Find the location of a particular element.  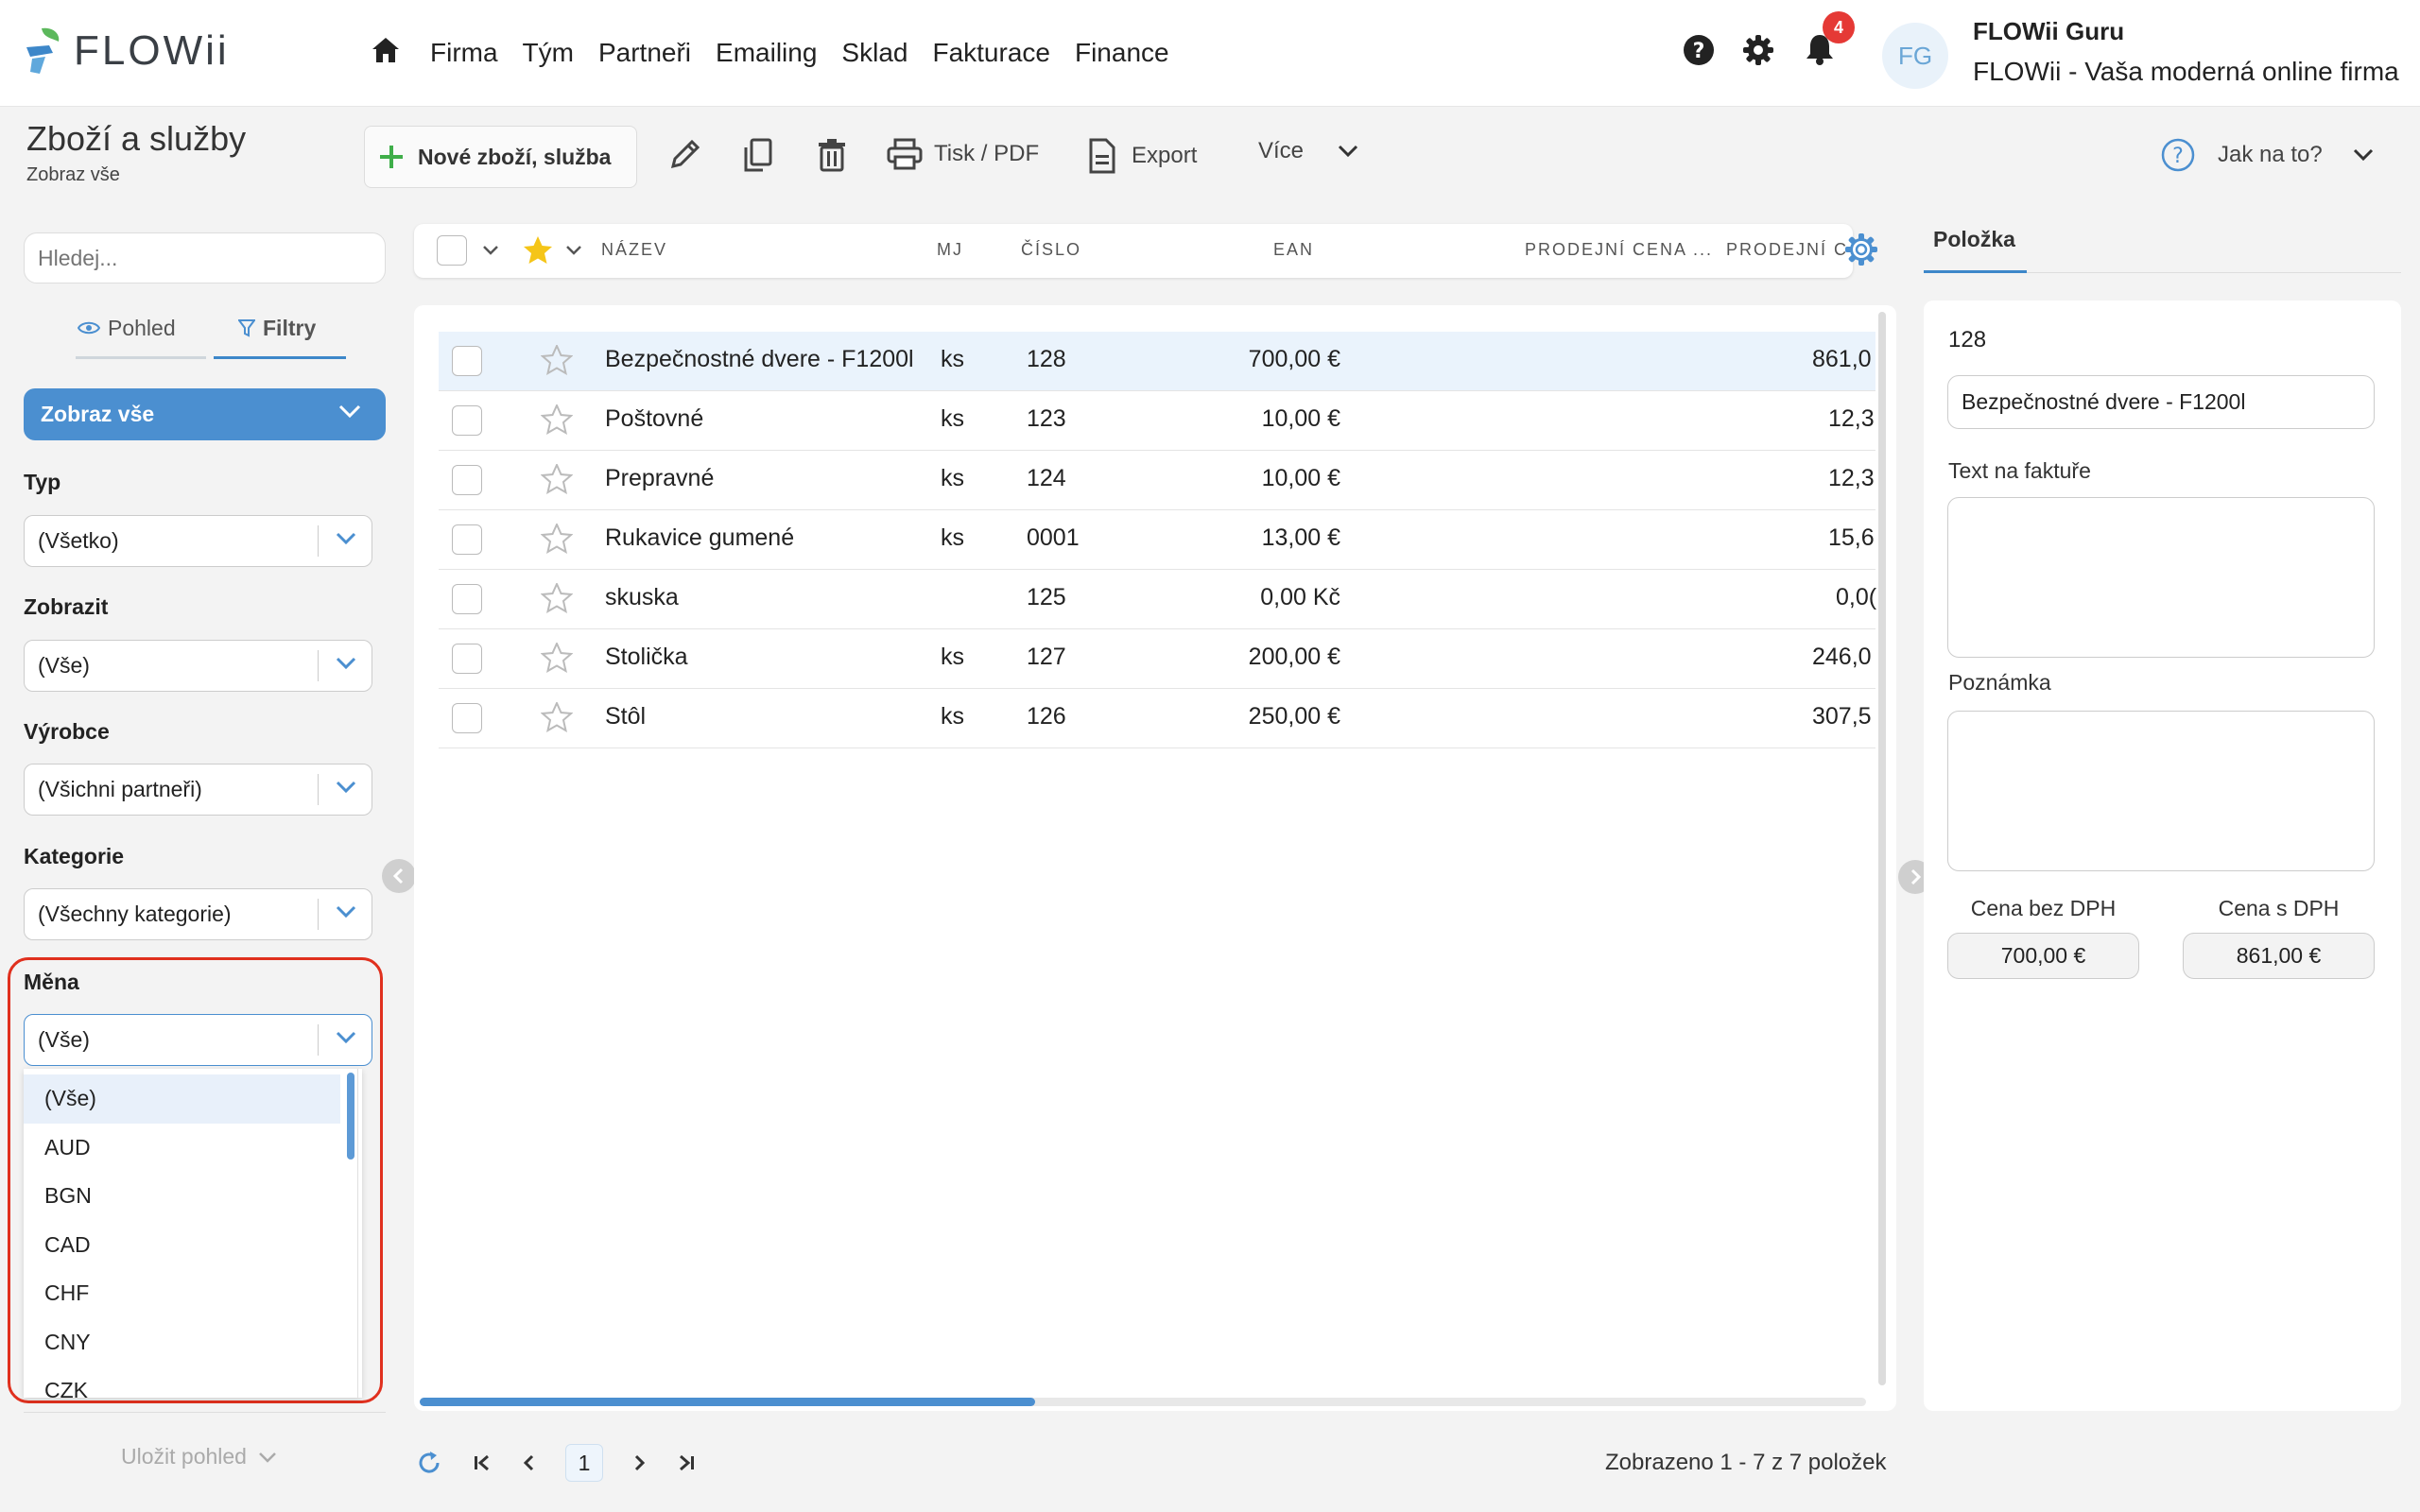

dropdown-scrollbar is located at coordinates (350, 1116).